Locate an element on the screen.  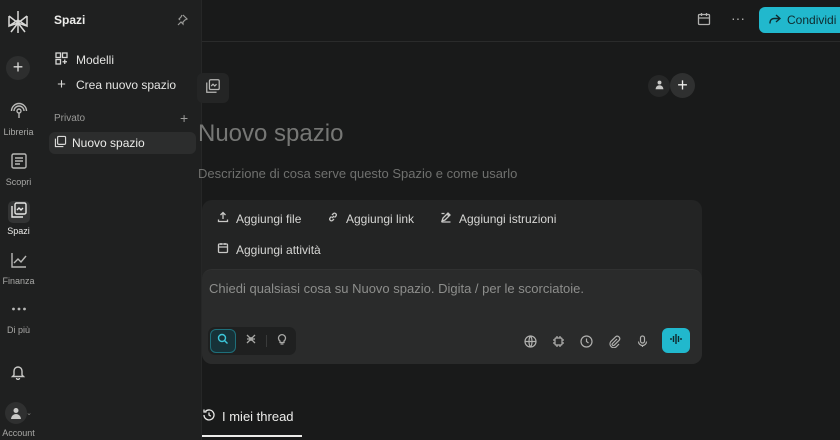
add-task-button: Aggiungi attività is located at coordinates (269, 249).